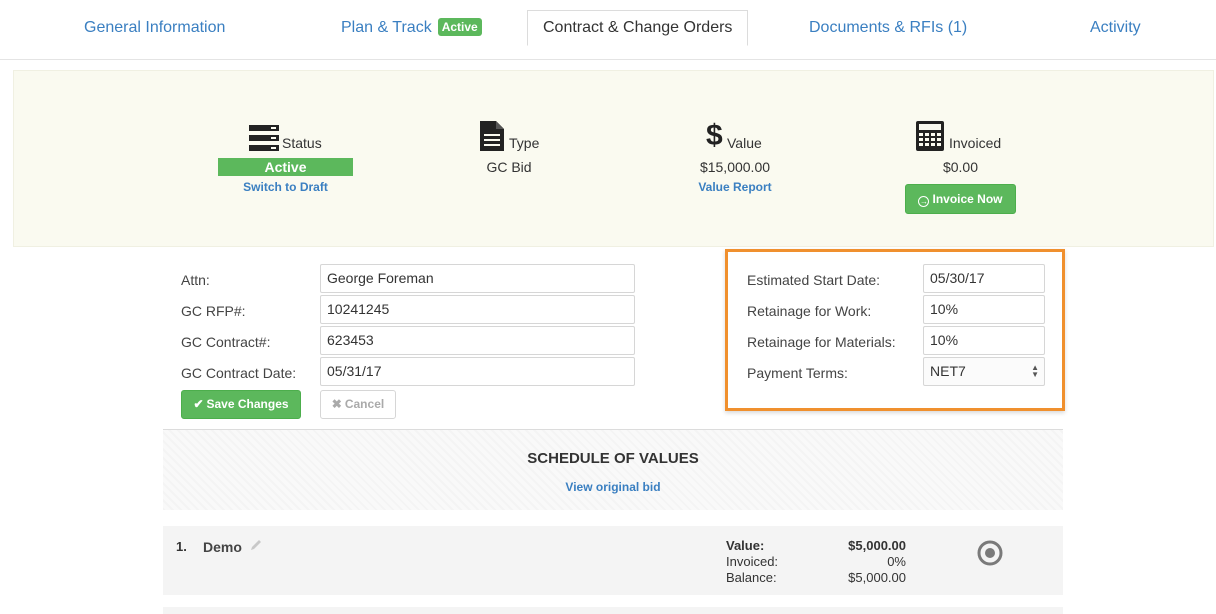 The height and width of the screenshot is (614, 1216). What do you see at coordinates (336, 404) in the screenshot?
I see `close-icon: ✖` at bounding box center [336, 404].